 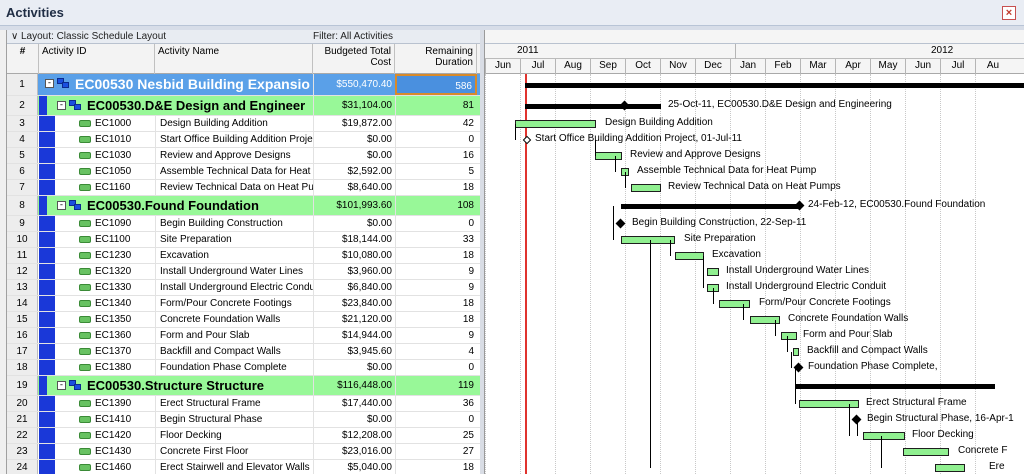 What do you see at coordinates (234, 451) in the screenshot?
I see `activity-name: Concrete First Floor` at bounding box center [234, 451].